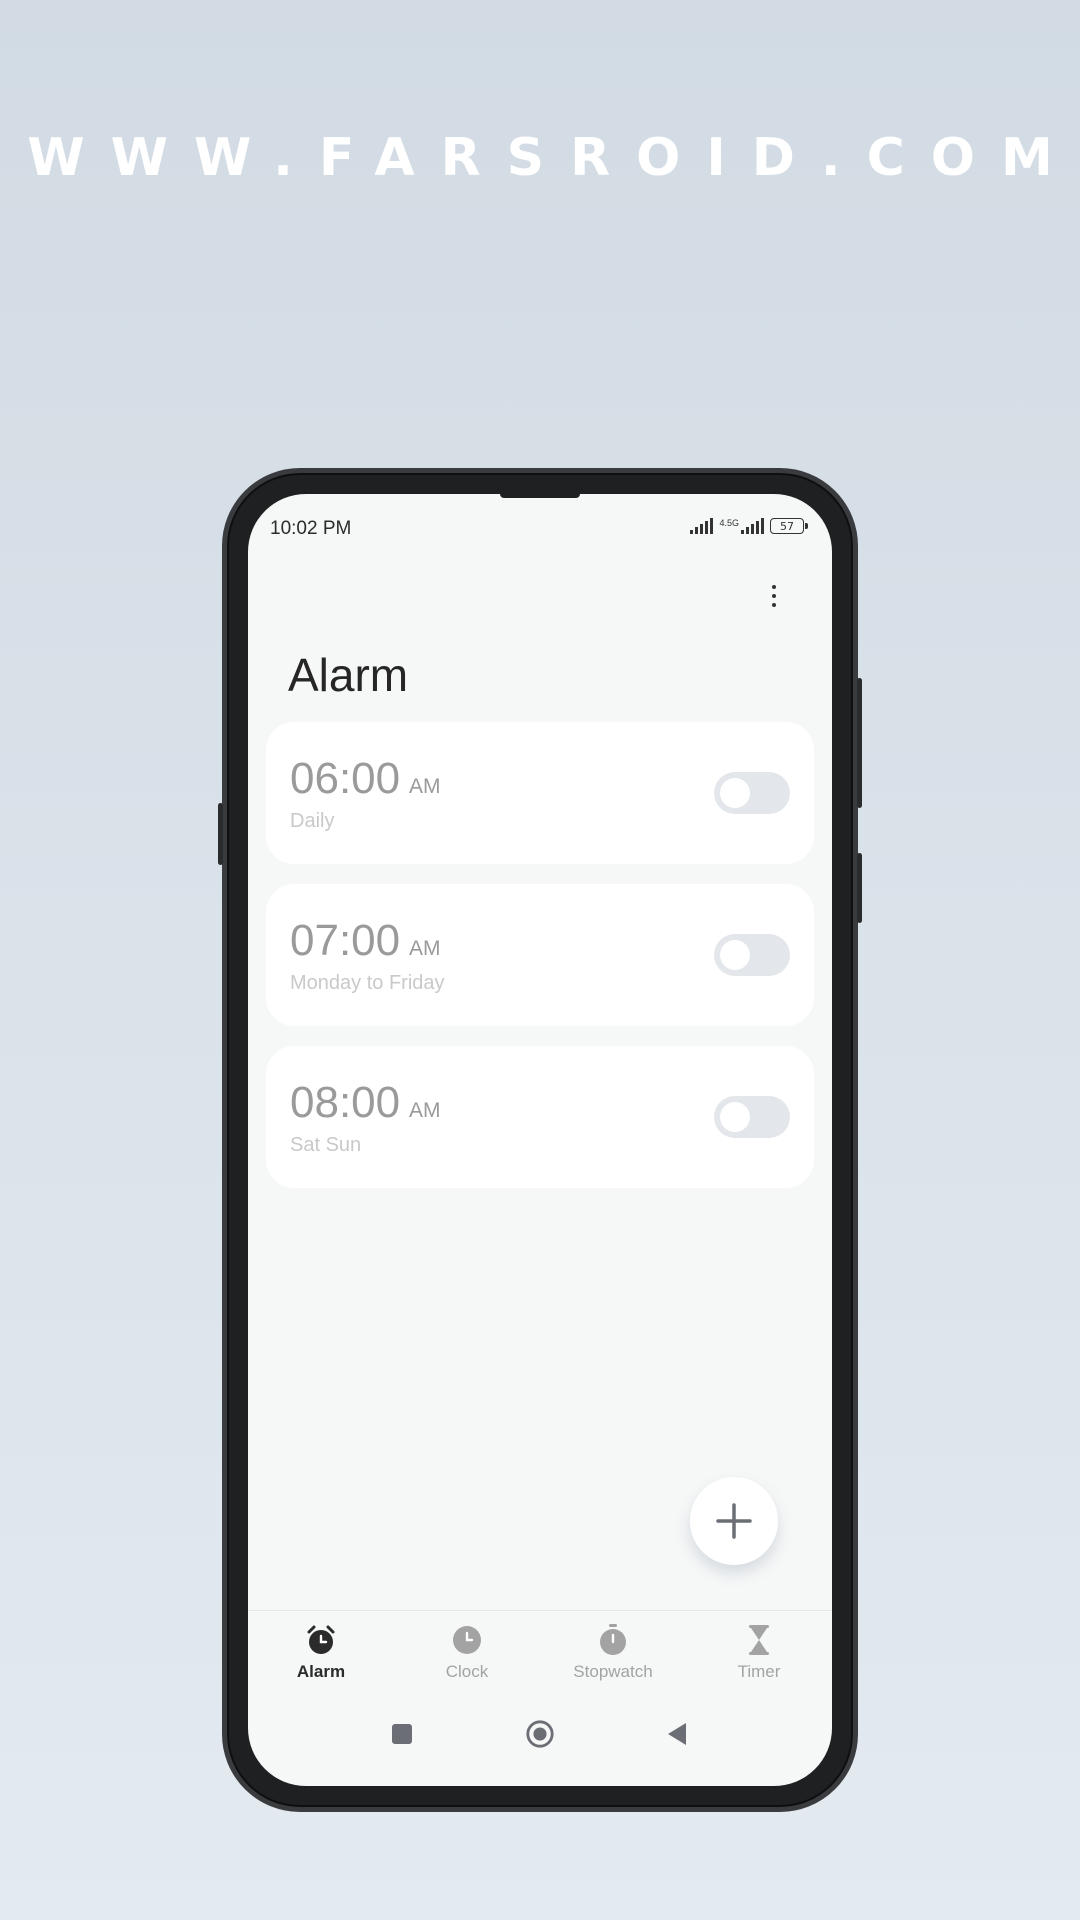  Describe the element at coordinates (540, 1117) in the screenshot. I see `alarm-item: 08:00 AM Sat Sun` at that location.